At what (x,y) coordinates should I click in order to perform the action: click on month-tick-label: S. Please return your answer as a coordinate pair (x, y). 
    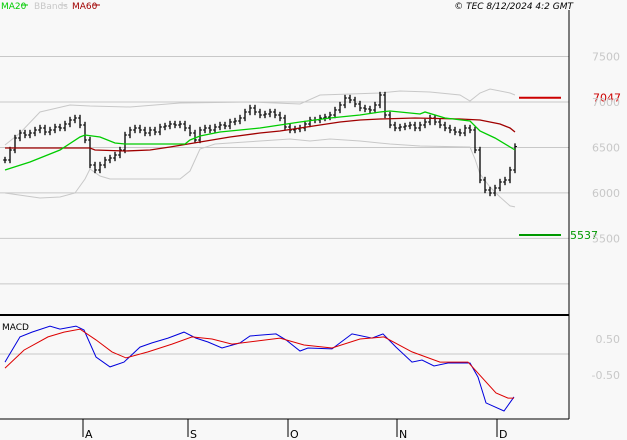
    Looking at the image, I should click on (193, 434).